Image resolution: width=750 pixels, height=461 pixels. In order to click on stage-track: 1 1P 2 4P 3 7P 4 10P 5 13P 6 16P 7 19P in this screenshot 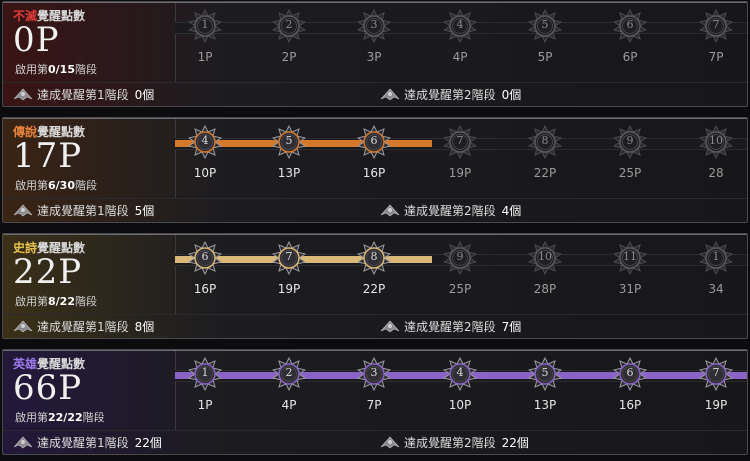, I will do `click(461, 390)`.